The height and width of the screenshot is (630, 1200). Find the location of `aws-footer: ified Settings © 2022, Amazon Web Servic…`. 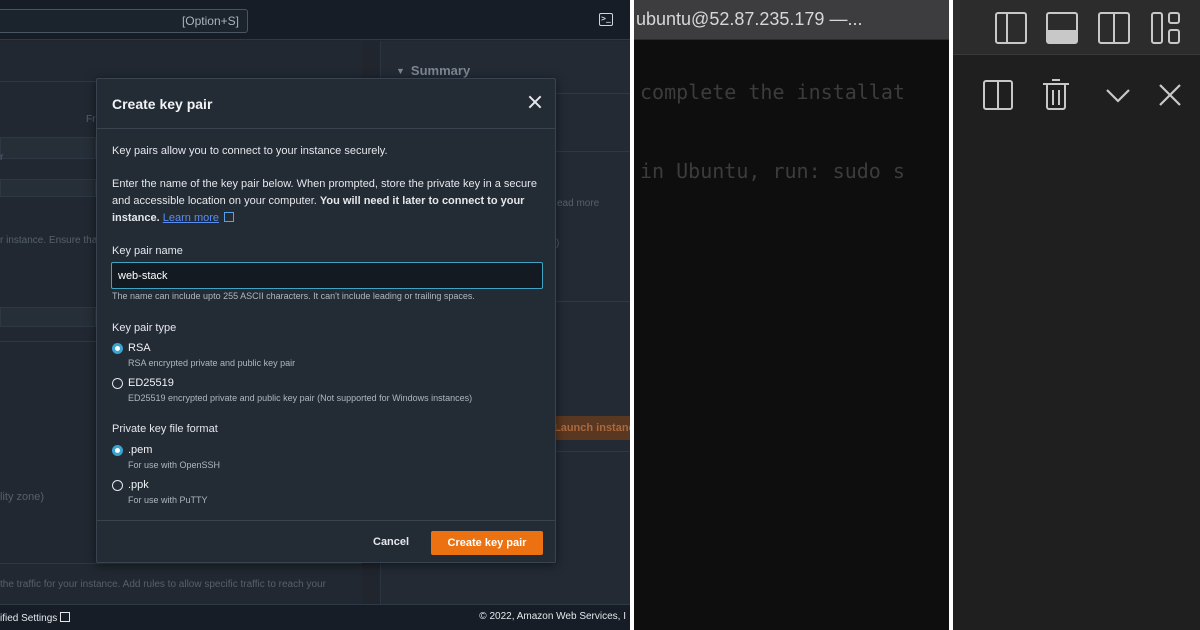

aws-footer: ified Settings © 2022, Amazon Web Servic… is located at coordinates (315, 617).